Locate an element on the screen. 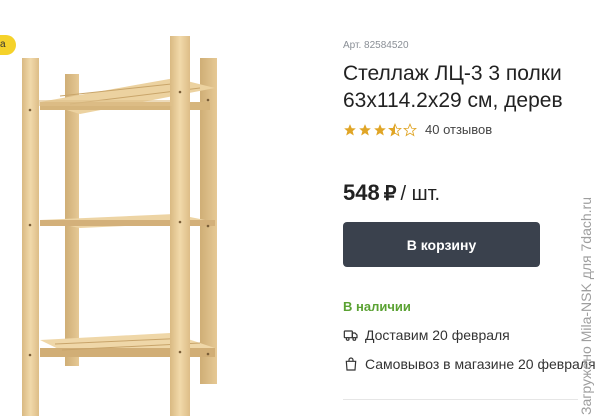 The height and width of the screenshot is (419, 600). add-to-cart-button: В корзину is located at coordinates (441, 244).